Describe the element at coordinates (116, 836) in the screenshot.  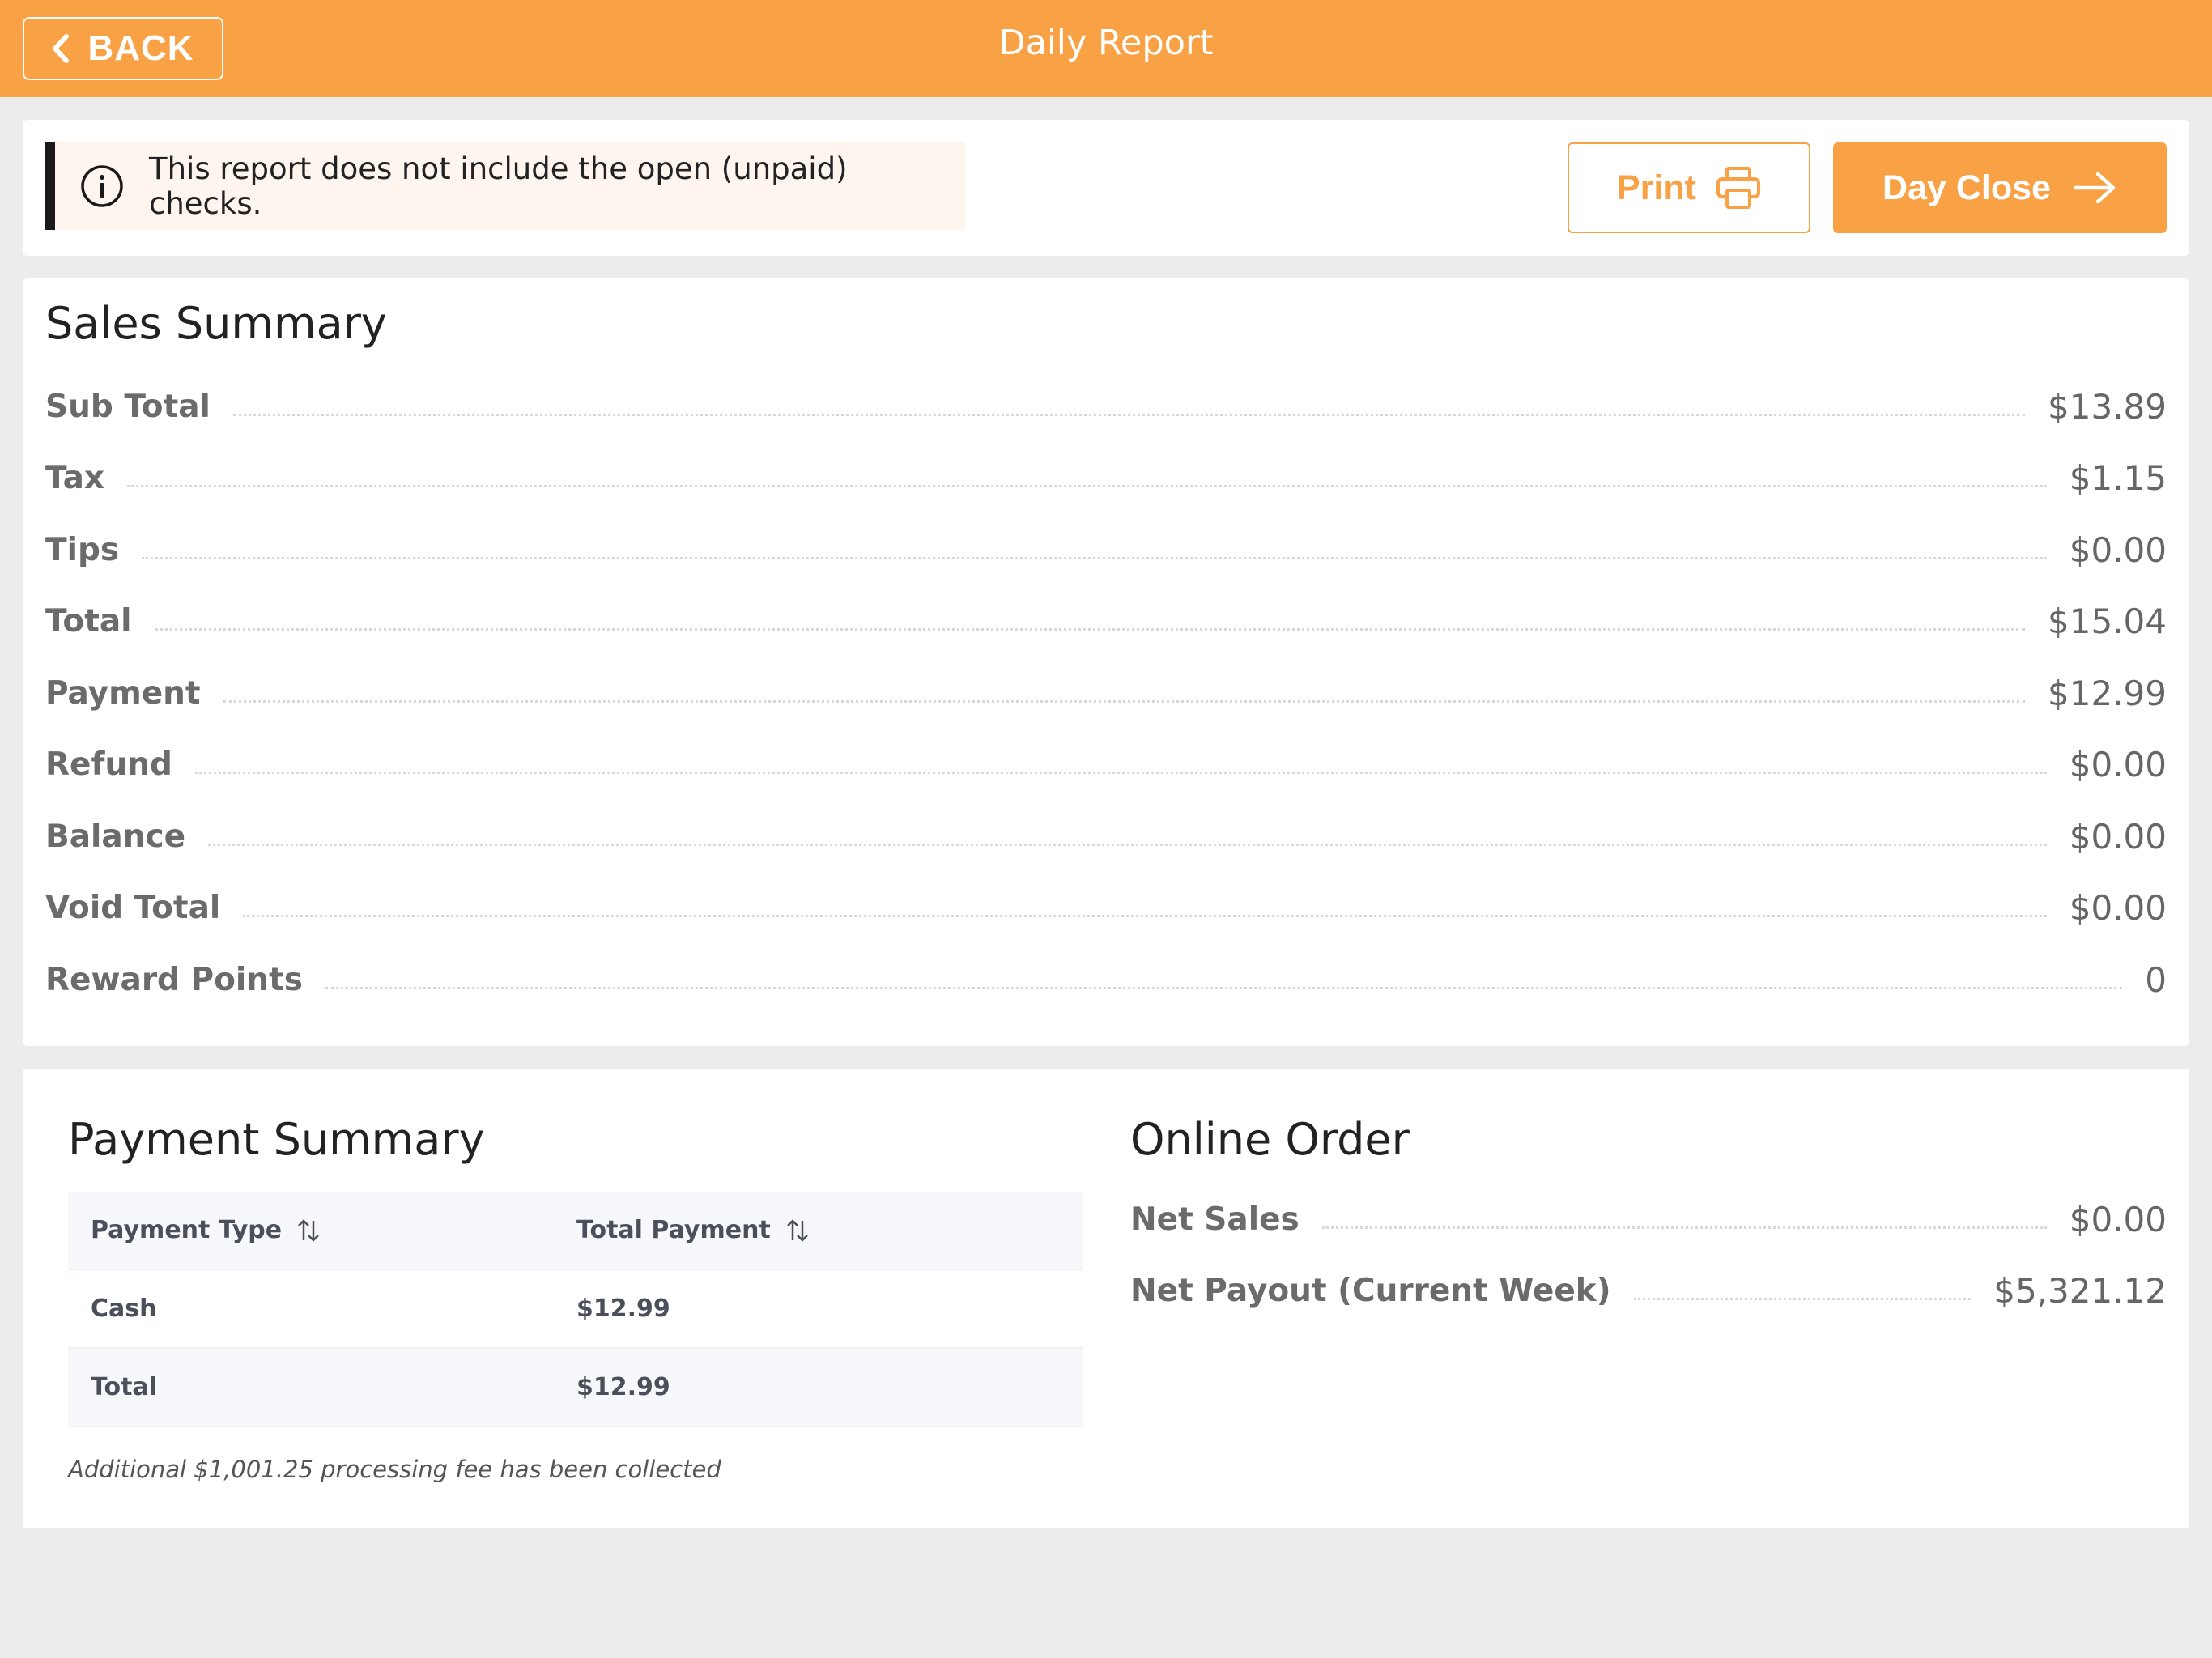
I see `row-label: Balance` at that location.